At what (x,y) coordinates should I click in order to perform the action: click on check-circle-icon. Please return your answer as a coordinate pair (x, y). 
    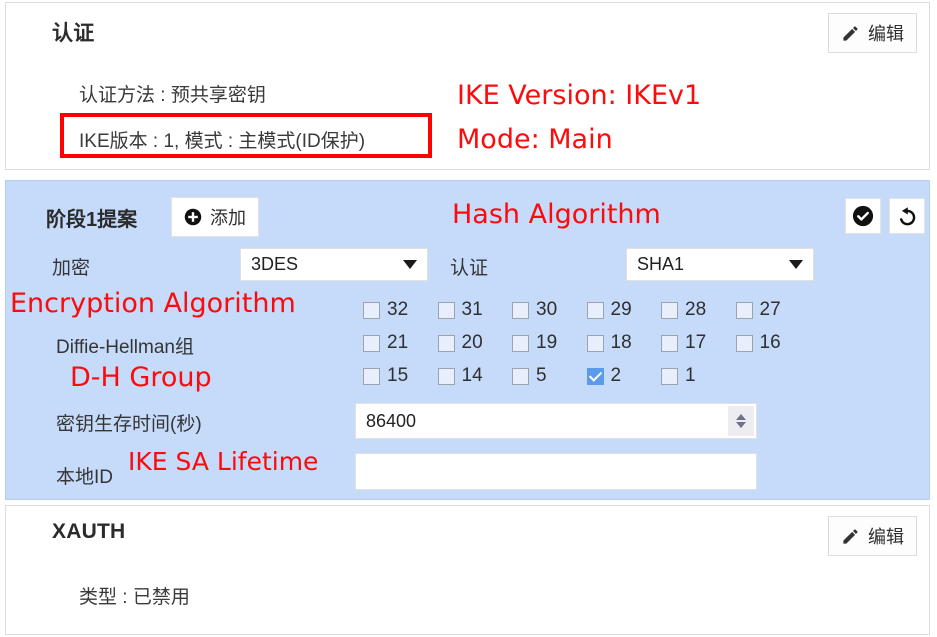
    Looking at the image, I should click on (863, 216).